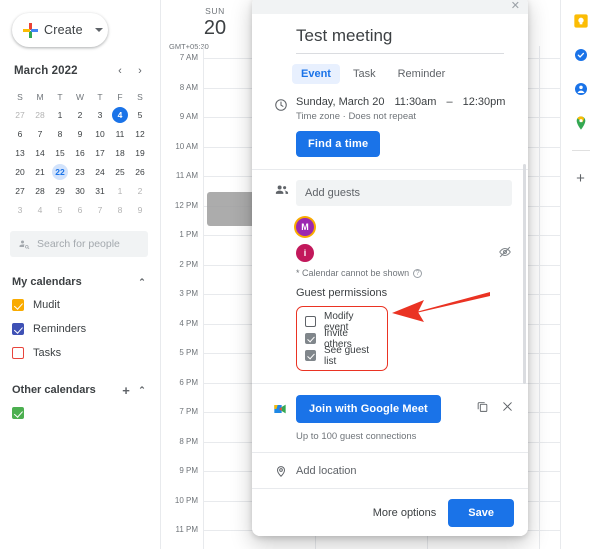 Image resolution: width=600 pixels, height=549 pixels. Describe the element at coordinates (422, 74) in the screenshot. I see `tab-reminder: Reminder` at that location.